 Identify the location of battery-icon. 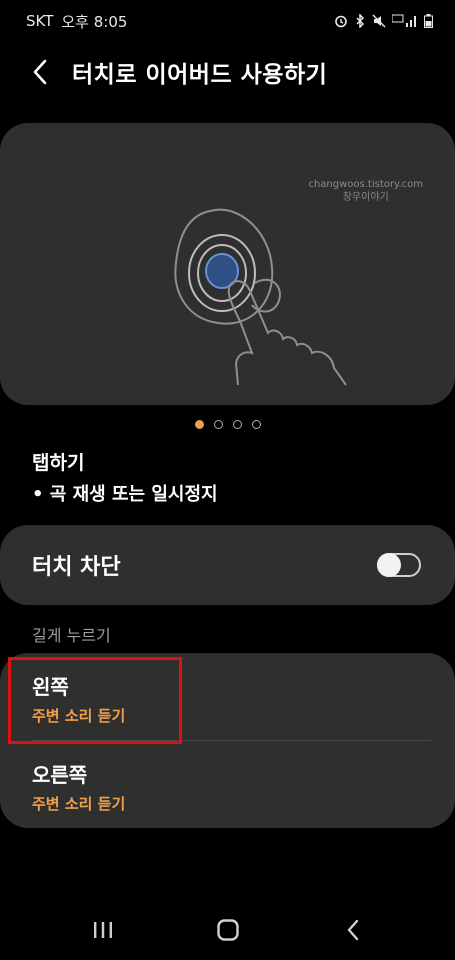
(428, 21).